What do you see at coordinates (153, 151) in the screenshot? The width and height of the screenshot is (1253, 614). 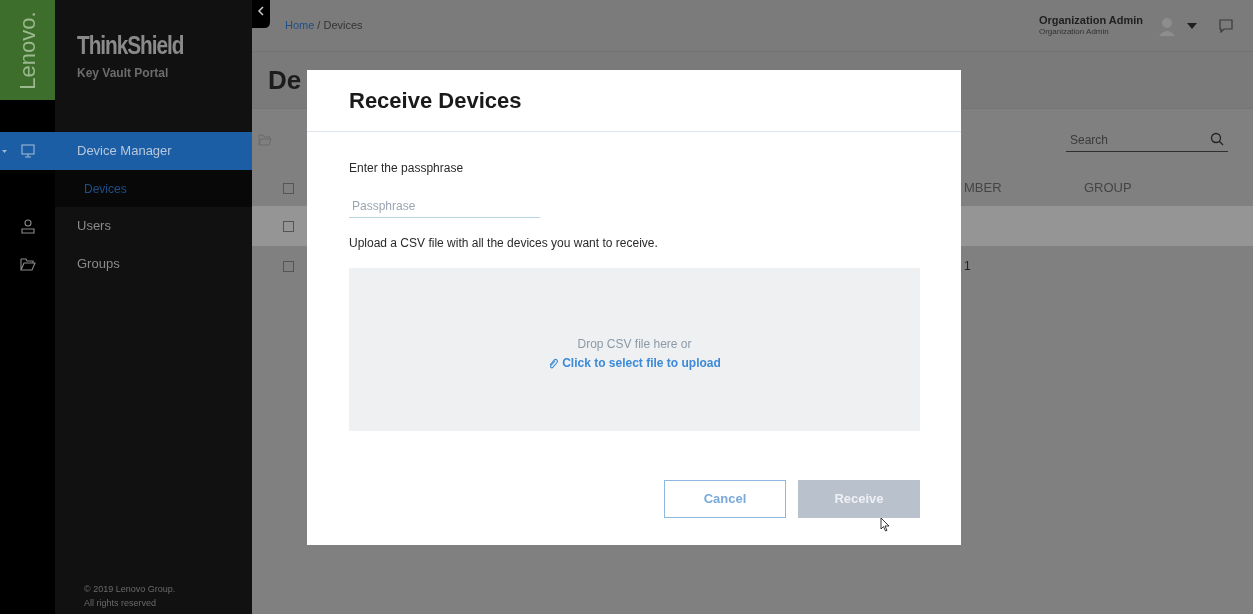 I see `sidebar-item: Device Manager` at bounding box center [153, 151].